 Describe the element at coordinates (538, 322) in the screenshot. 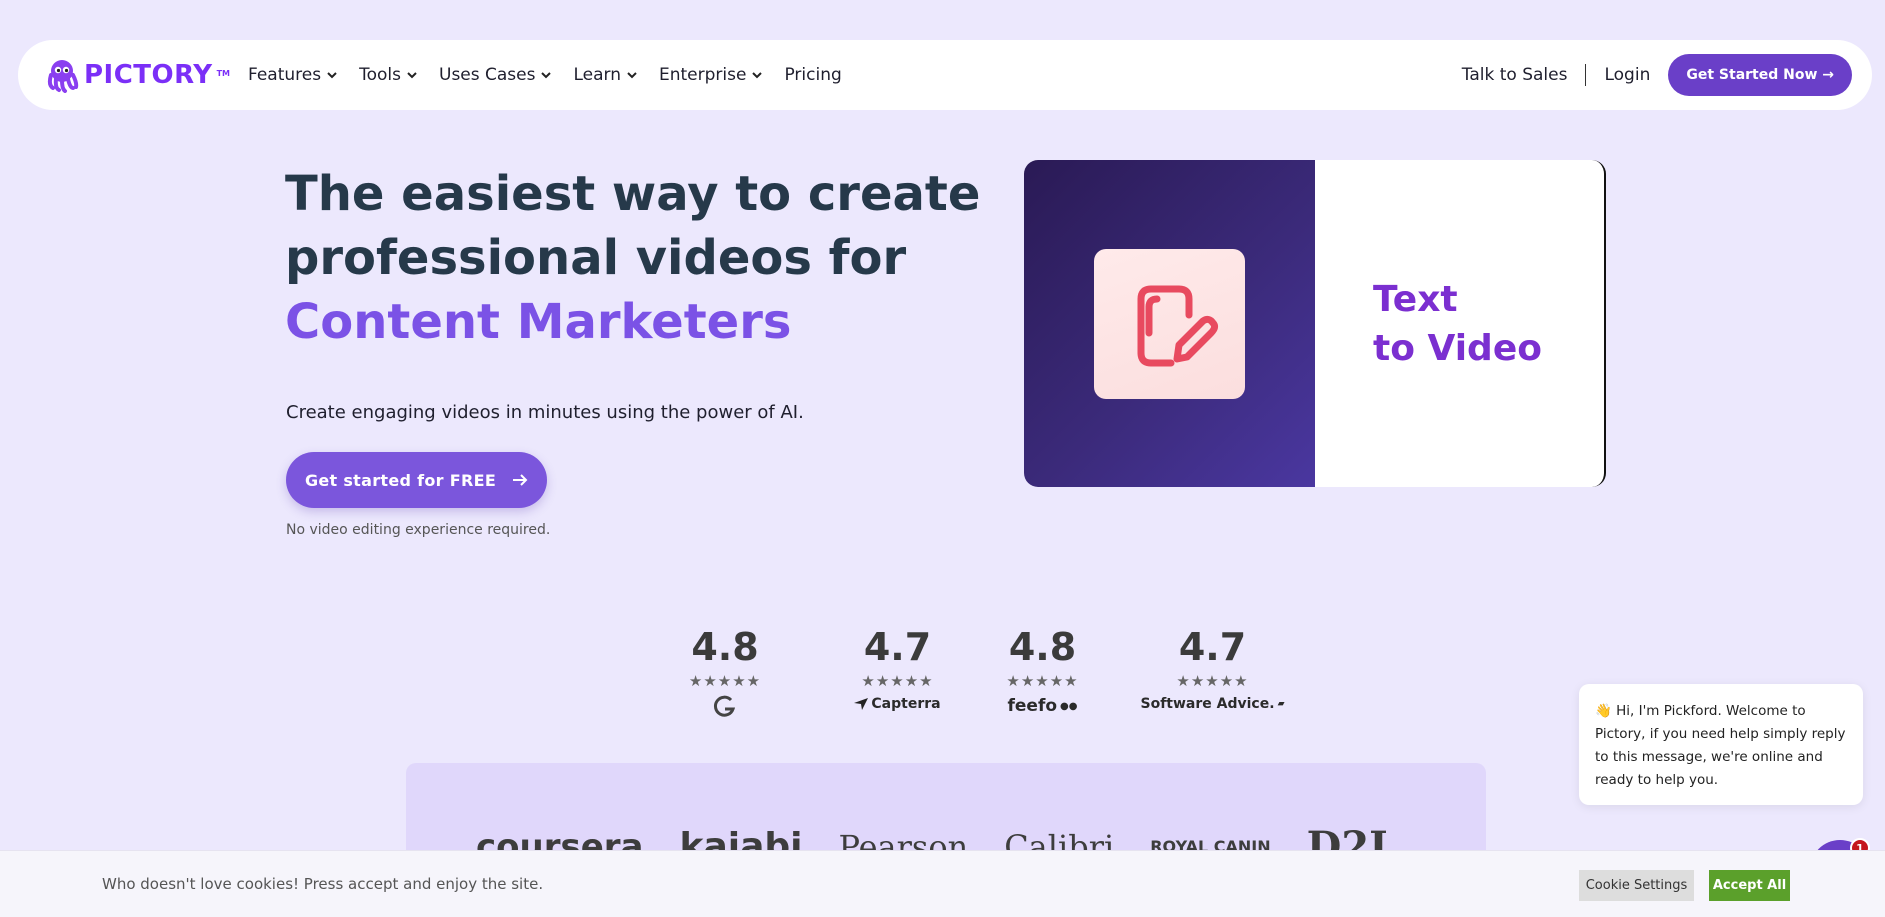

I see `hero-title-accent: Content Marketers` at that location.